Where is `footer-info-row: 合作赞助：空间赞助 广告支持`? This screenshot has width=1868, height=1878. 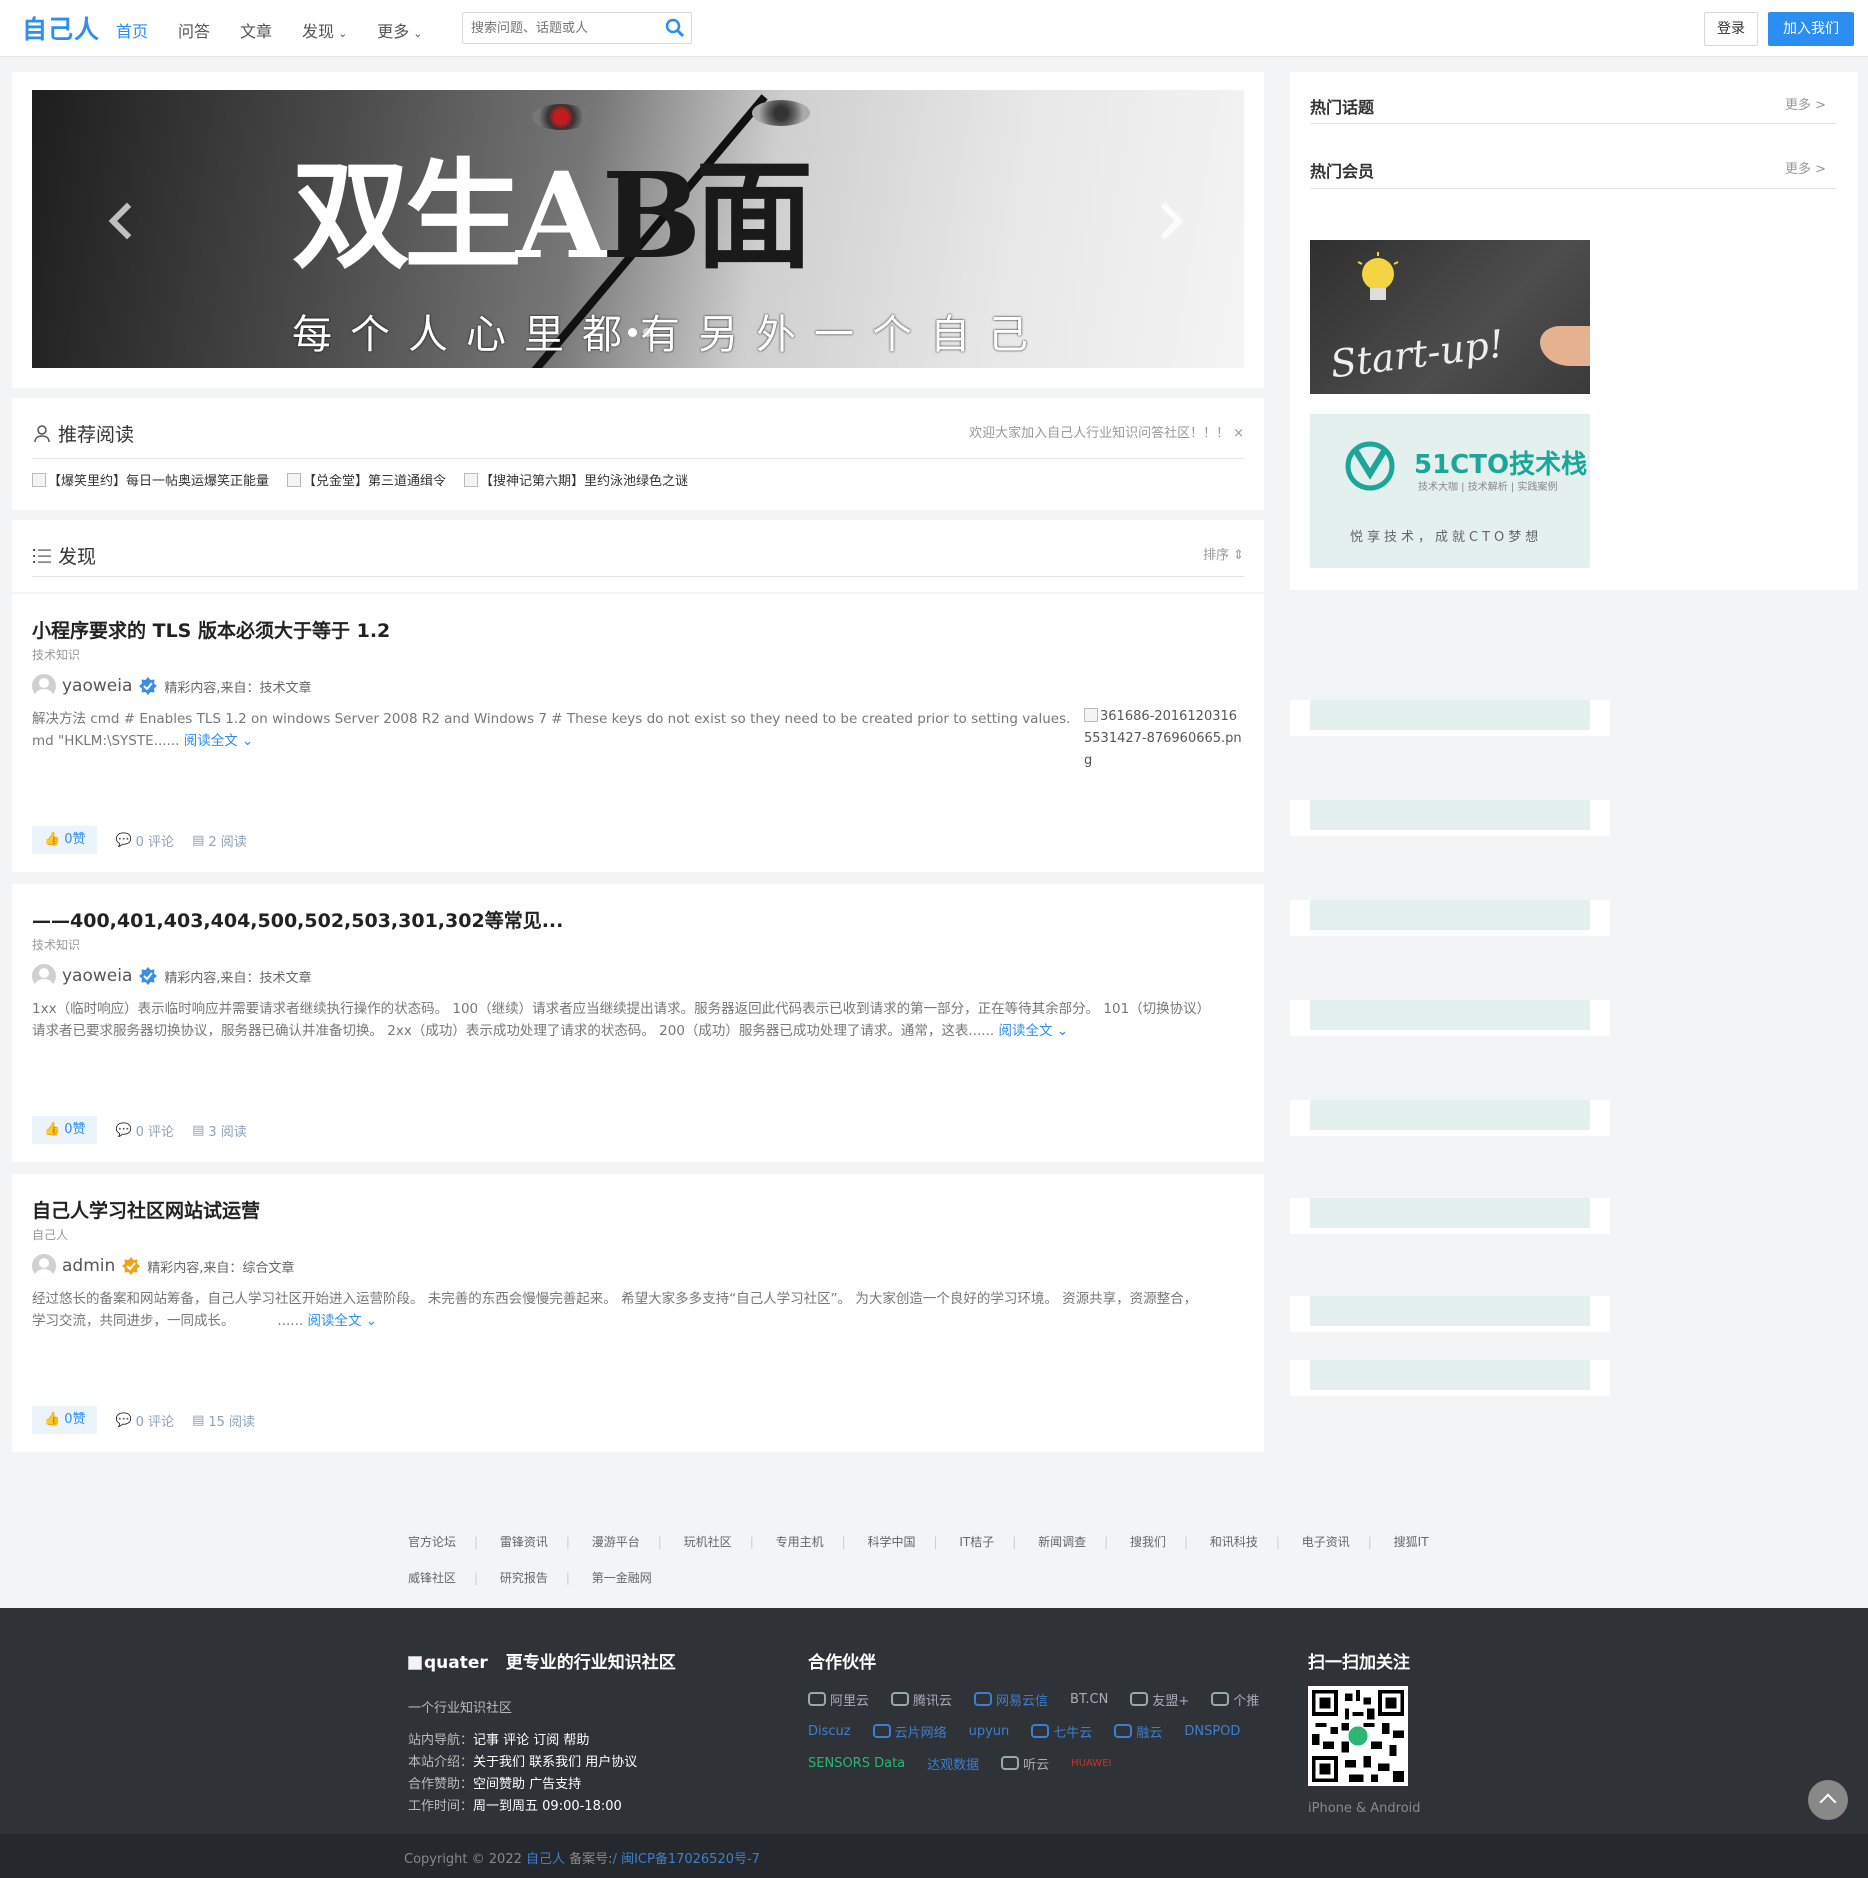 footer-info-row: 合作赞助：空间赞助 广告支持 is located at coordinates (522, 1785).